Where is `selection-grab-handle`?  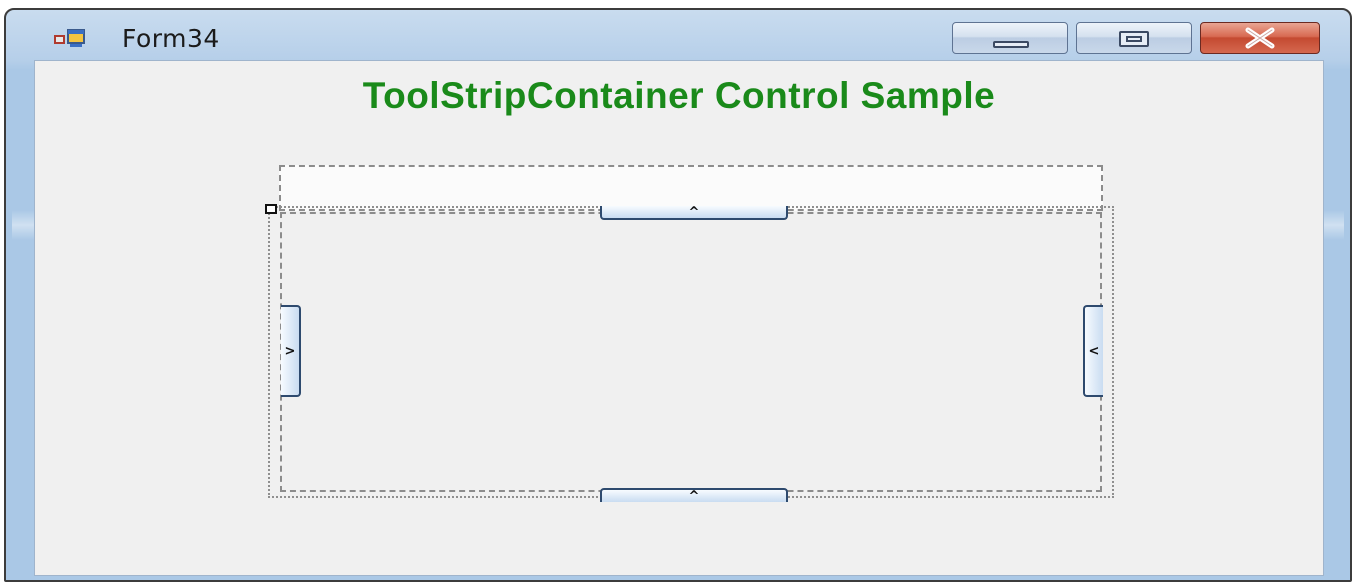 selection-grab-handle is located at coordinates (271, 209).